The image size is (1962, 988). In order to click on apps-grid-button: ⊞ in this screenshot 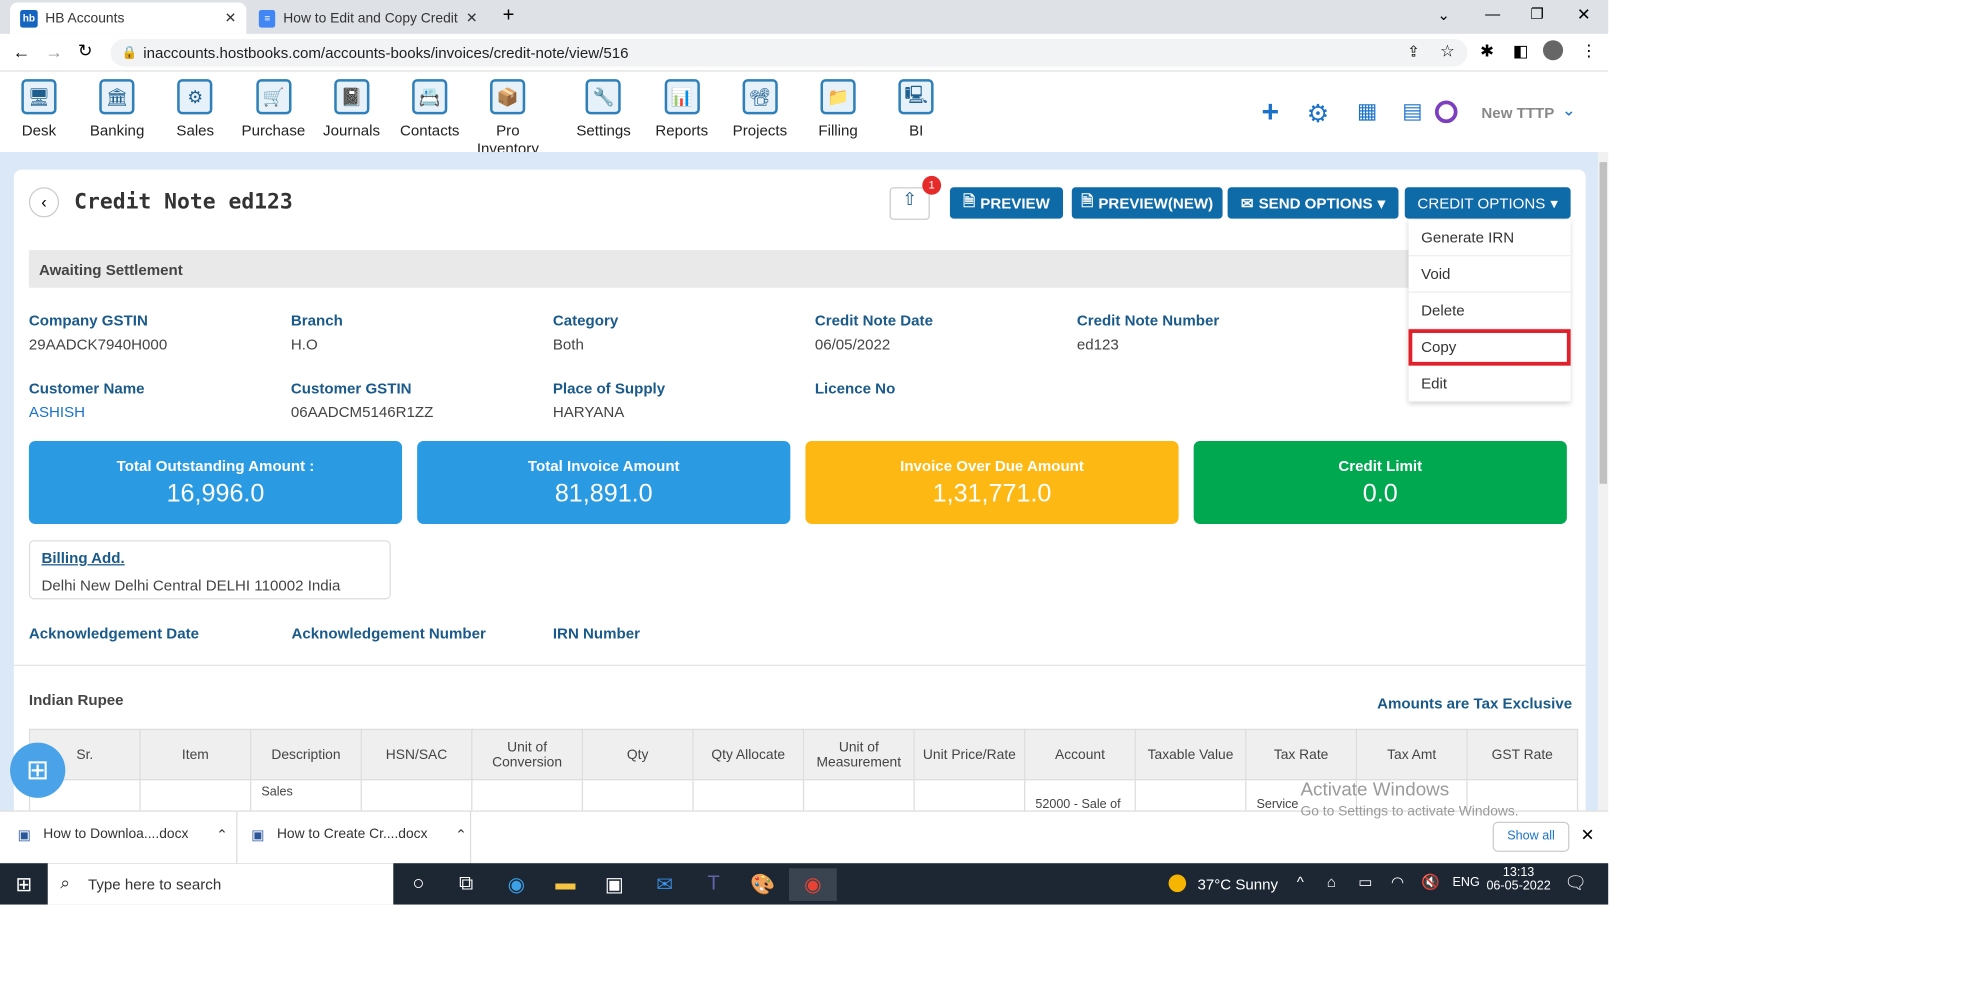, I will do `click(38, 770)`.